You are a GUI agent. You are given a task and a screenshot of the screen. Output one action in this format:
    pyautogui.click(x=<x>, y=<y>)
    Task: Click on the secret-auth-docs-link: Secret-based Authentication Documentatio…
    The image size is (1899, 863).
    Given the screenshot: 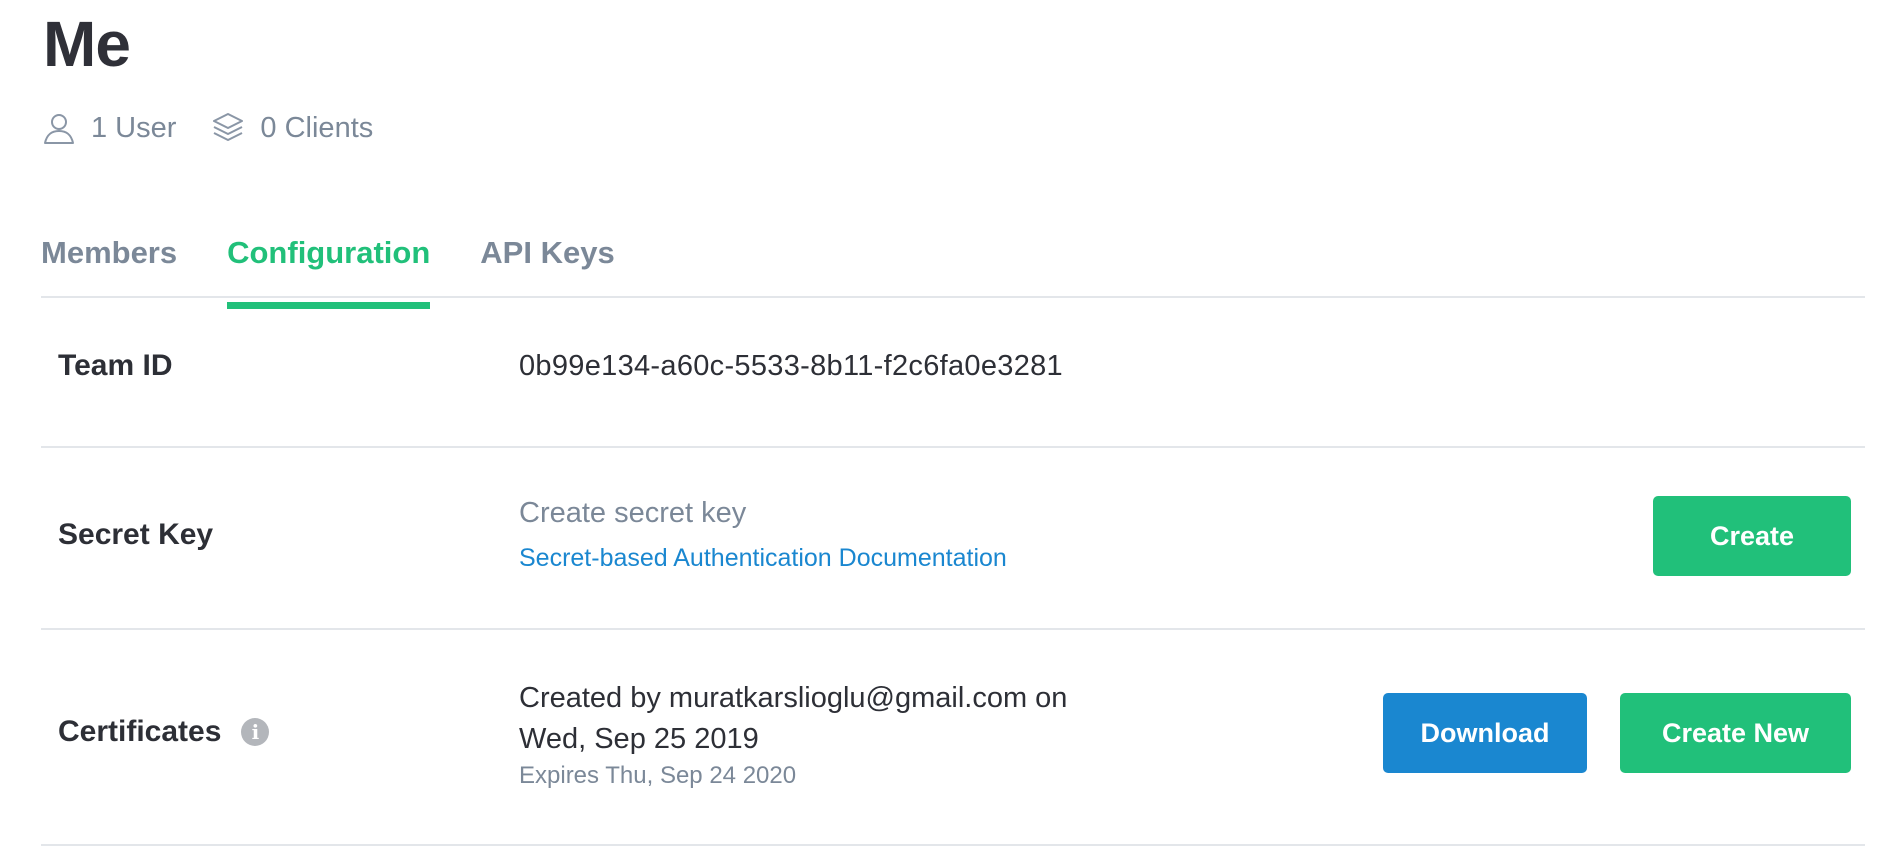 What is the action you would take?
    pyautogui.click(x=763, y=558)
    